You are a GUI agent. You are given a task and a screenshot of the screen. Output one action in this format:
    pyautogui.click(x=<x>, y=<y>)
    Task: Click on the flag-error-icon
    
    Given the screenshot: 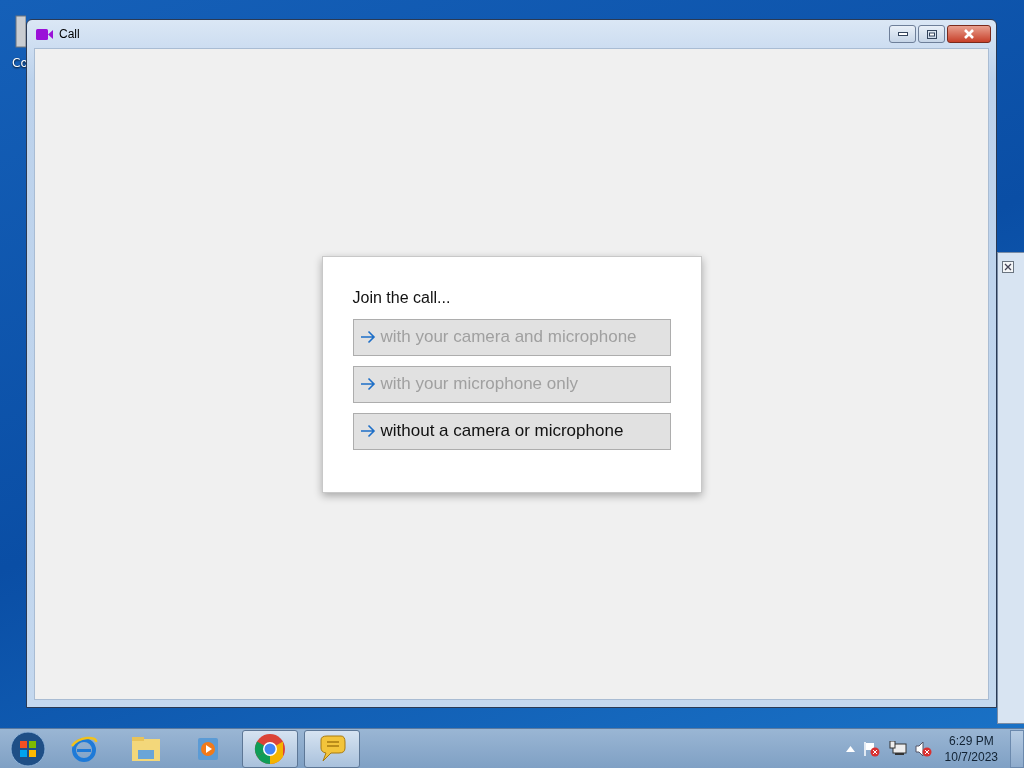 What is the action you would take?
    pyautogui.click(x=871, y=748)
    